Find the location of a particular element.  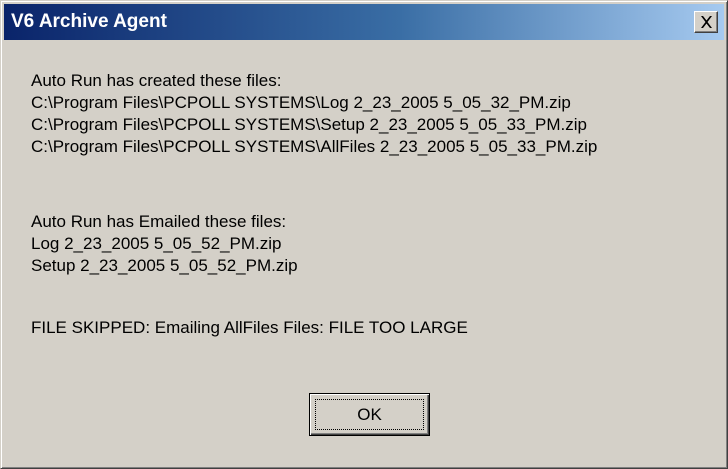

ok-button-label: OK is located at coordinates (369, 414).